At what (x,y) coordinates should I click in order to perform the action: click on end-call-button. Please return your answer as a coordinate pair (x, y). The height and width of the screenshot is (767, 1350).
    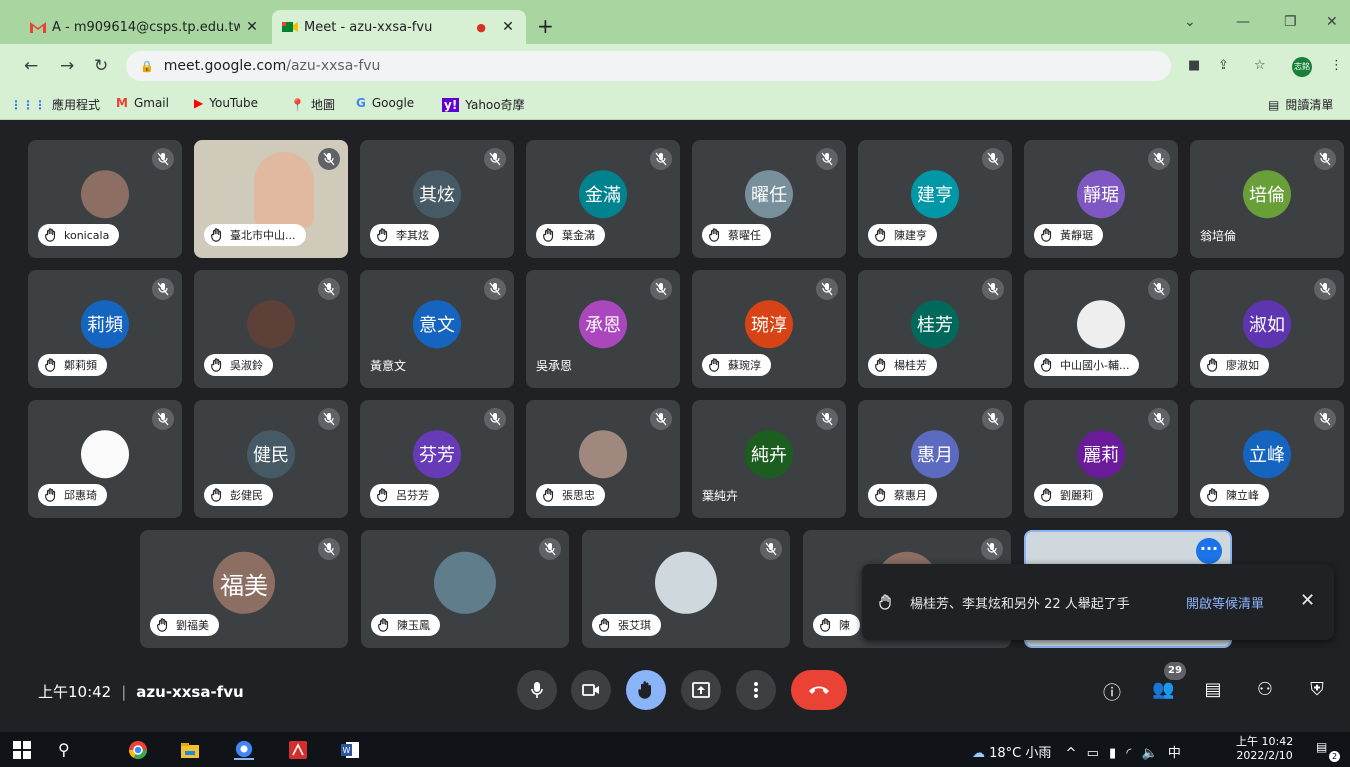
    Looking at the image, I should click on (819, 690).